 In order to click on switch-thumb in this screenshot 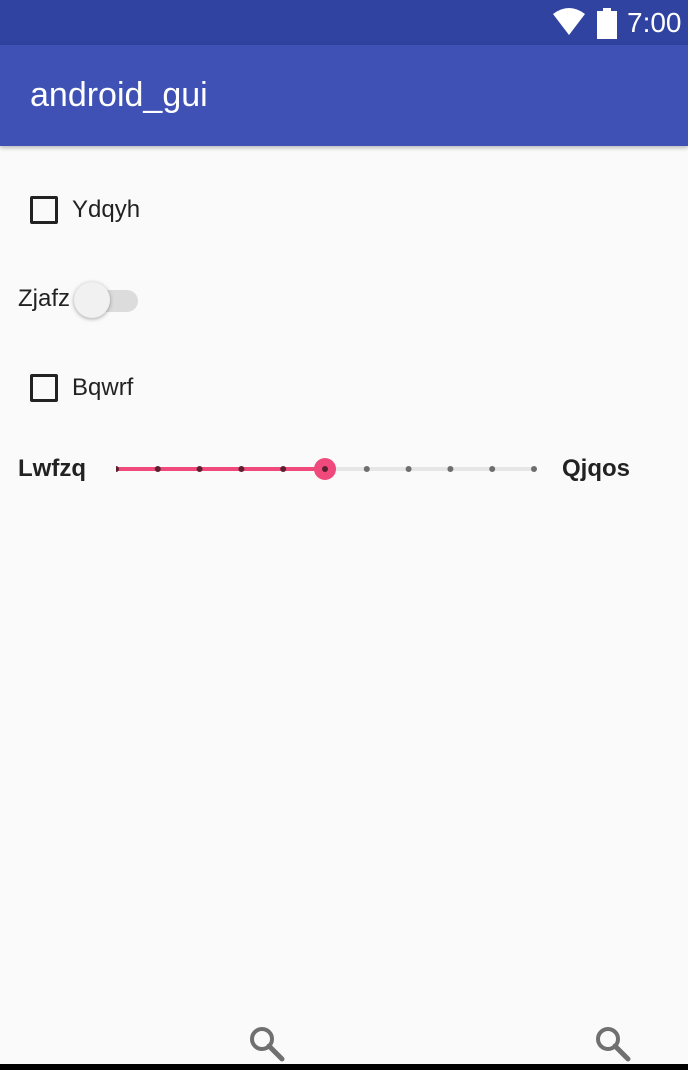, I will do `click(92, 300)`.